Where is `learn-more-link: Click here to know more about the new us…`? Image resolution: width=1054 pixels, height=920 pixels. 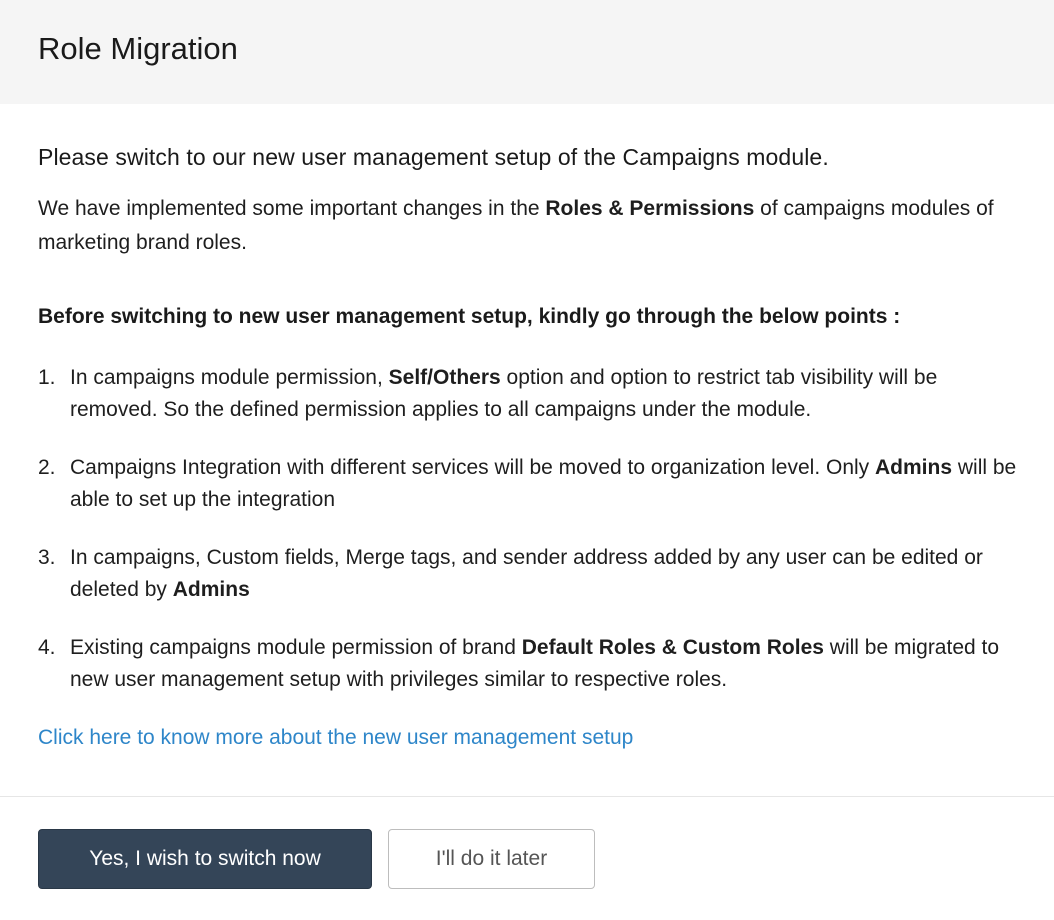
learn-more-link: Click here to know more about the new us… is located at coordinates (335, 738).